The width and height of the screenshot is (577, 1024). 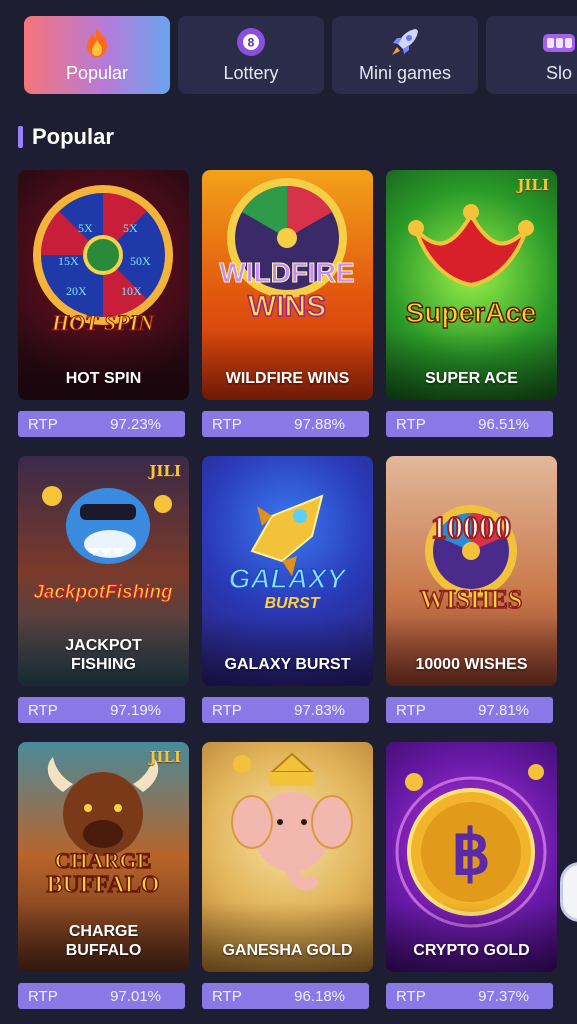 What do you see at coordinates (103, 571) in the screenshot?
I see `game-card-jackpot-fishing: JackpotFishing JILI JACKPOT FISHING` at bounding box center [103, 571].